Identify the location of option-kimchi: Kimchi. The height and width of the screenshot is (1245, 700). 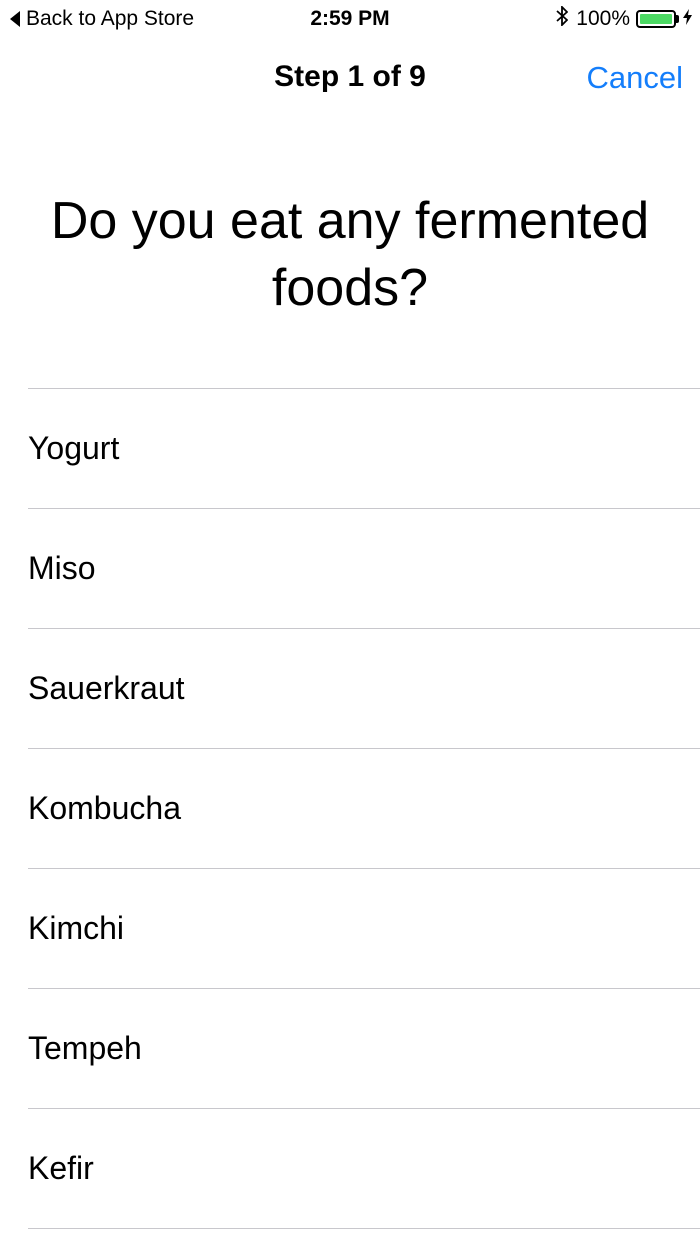
(364, 929).